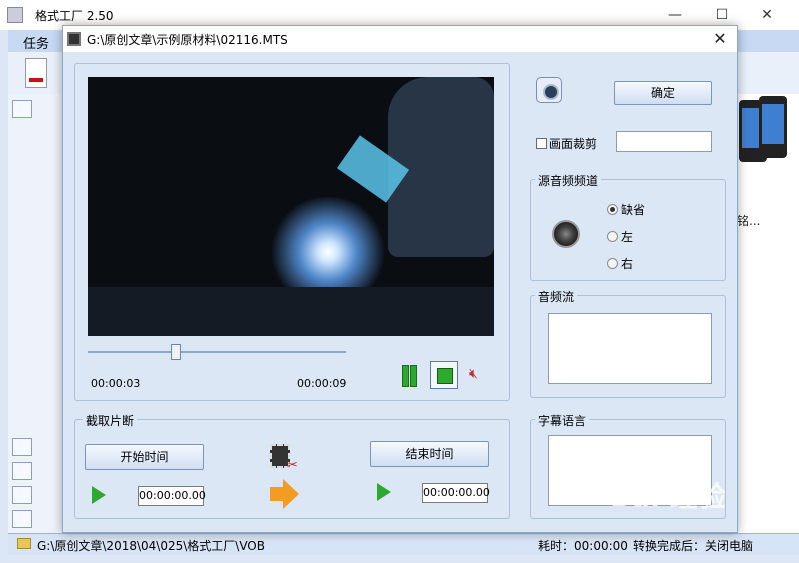 The image size is (799, 563). I want to click on after-conversion-setting: 转换完成后：关闭电脑, so click(693, 545).